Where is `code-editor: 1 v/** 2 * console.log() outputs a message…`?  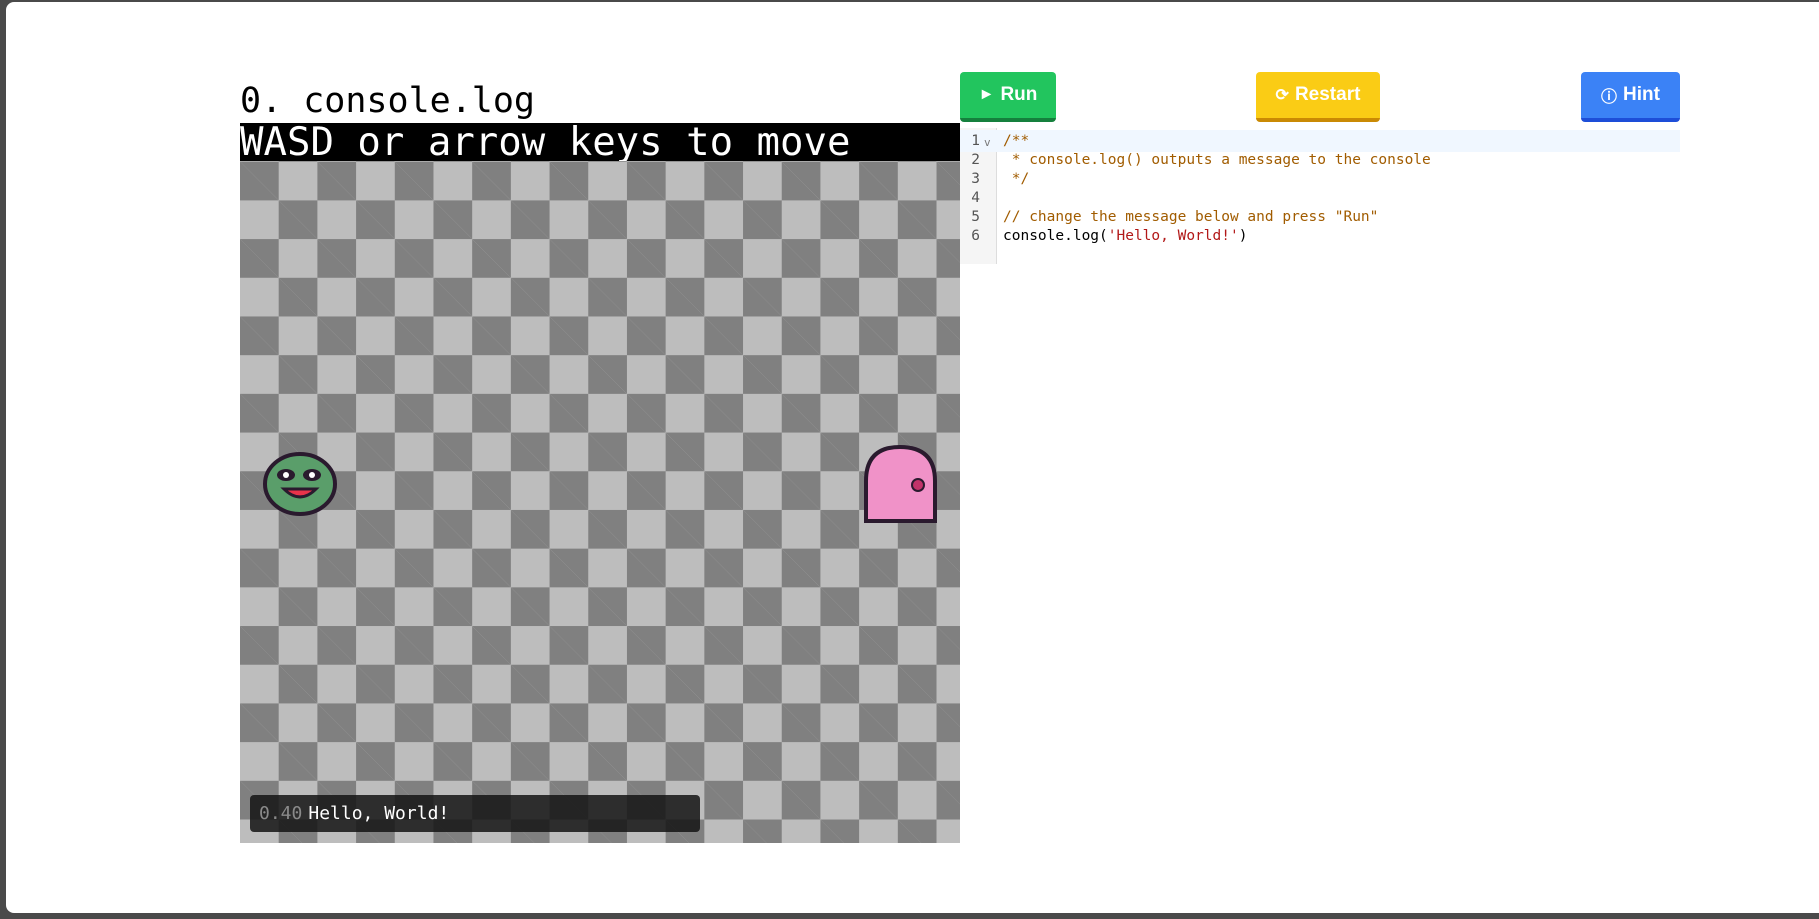
code-editor: 1 v/** 2 * console.log() outputs a message… is located at coordinates (1320, 196).